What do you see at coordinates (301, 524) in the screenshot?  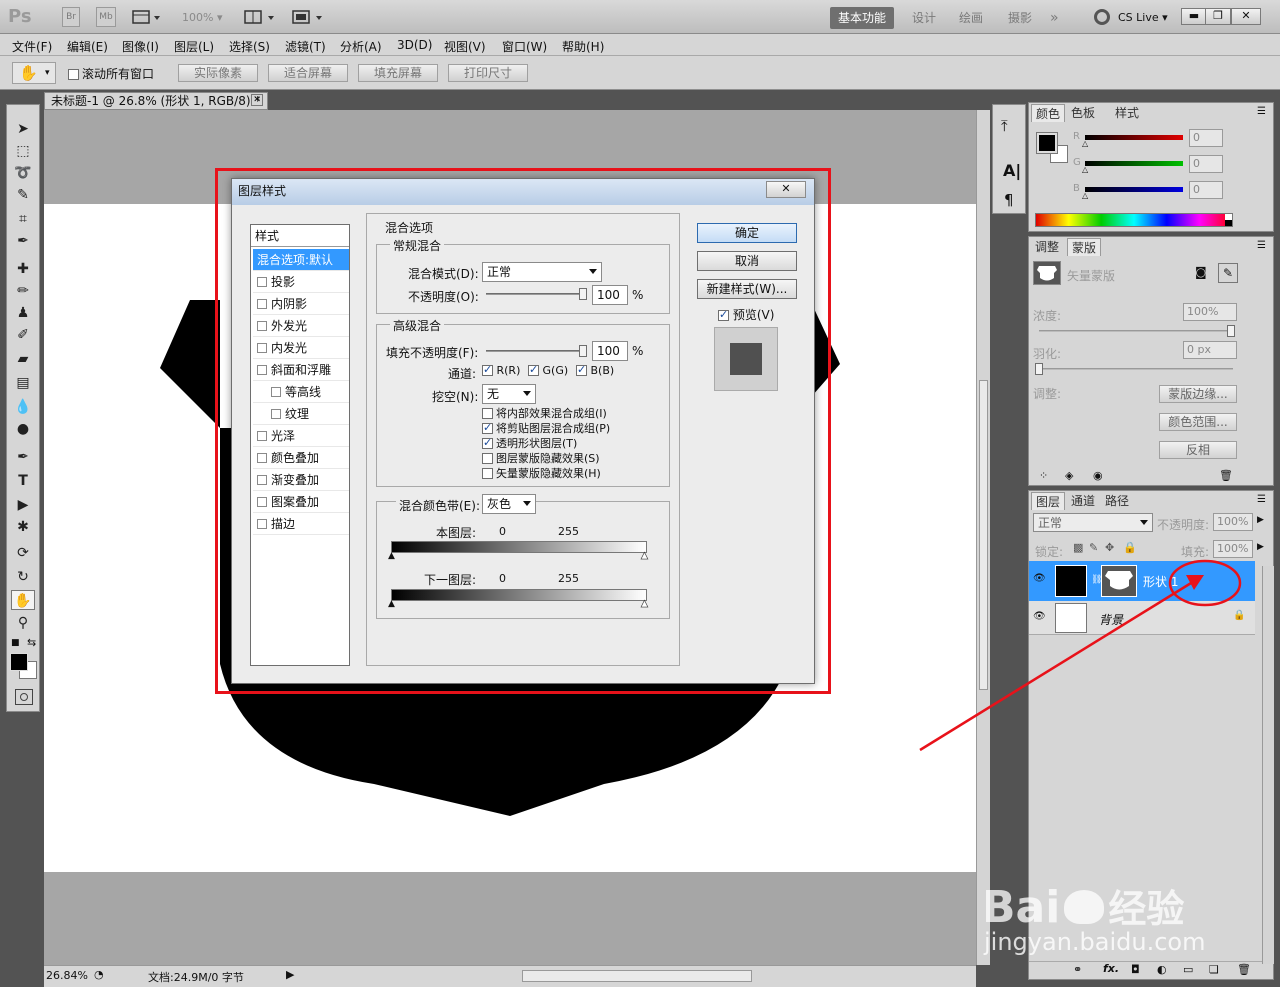 I see `style-item: 描边` at bounding box center [301, 524].